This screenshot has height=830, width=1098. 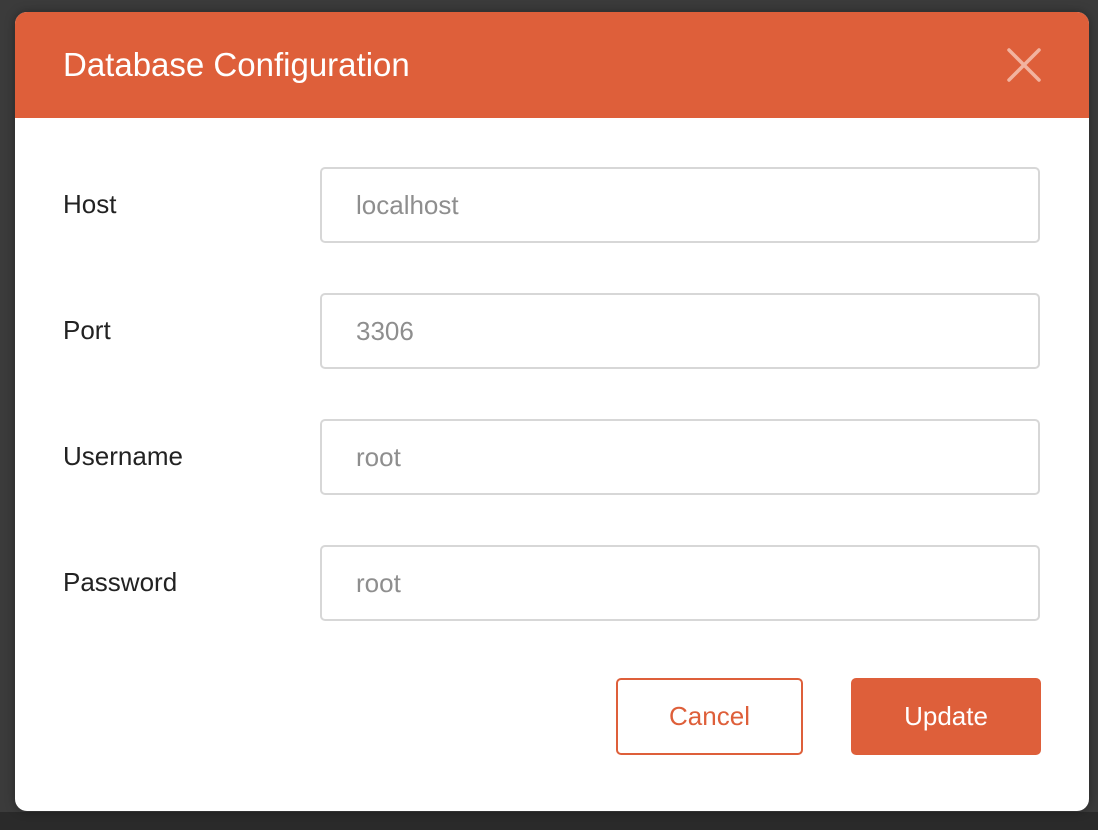 What do you see at coordinates (680, 331) in the screenshot?
I see `port-input` at bounding box center [680, 331].